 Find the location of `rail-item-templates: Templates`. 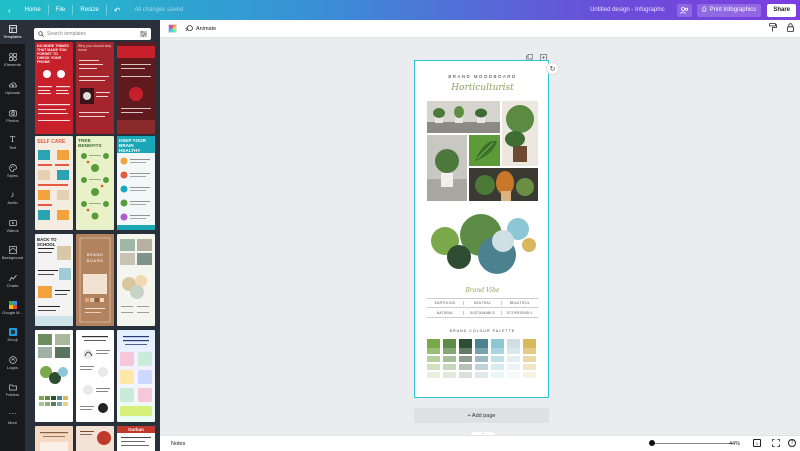

rail-item-templates: Templates is located at coordinates (12, 32).